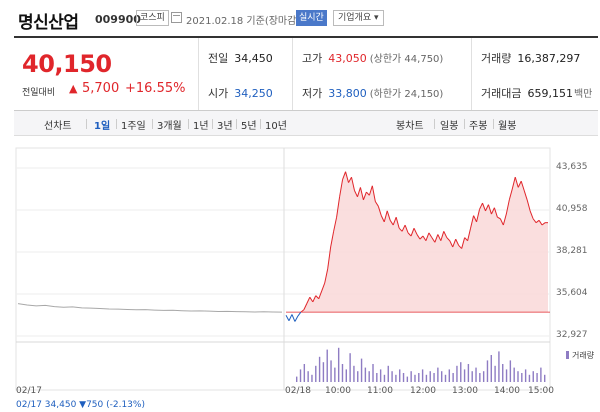 This screenshot has height=412, width=600. Describe the element at coordinates (253, 58) in the screenshot. I see `prev-close-value: 34,450` at that location.